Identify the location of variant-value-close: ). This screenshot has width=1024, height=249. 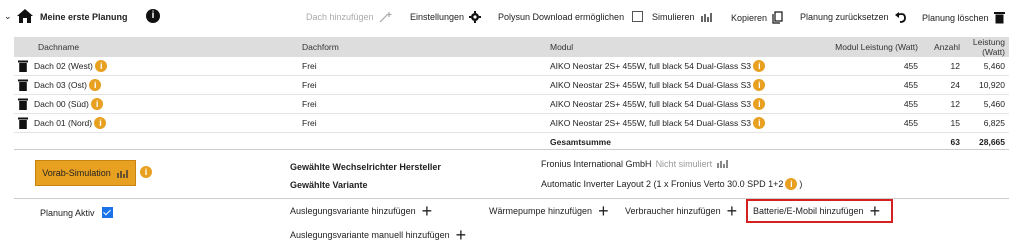
(801, 184).